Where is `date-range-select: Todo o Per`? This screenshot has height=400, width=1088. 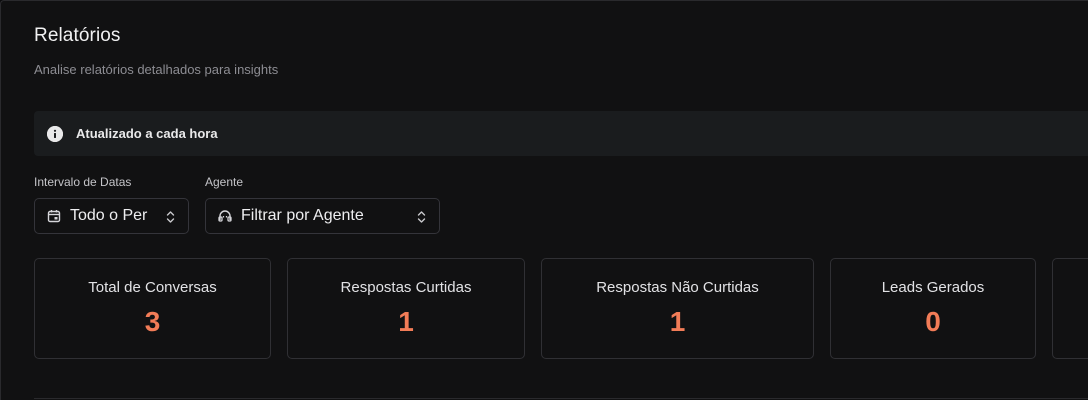
date-range-select: Todo o Per is located at coordinates (111, 216).